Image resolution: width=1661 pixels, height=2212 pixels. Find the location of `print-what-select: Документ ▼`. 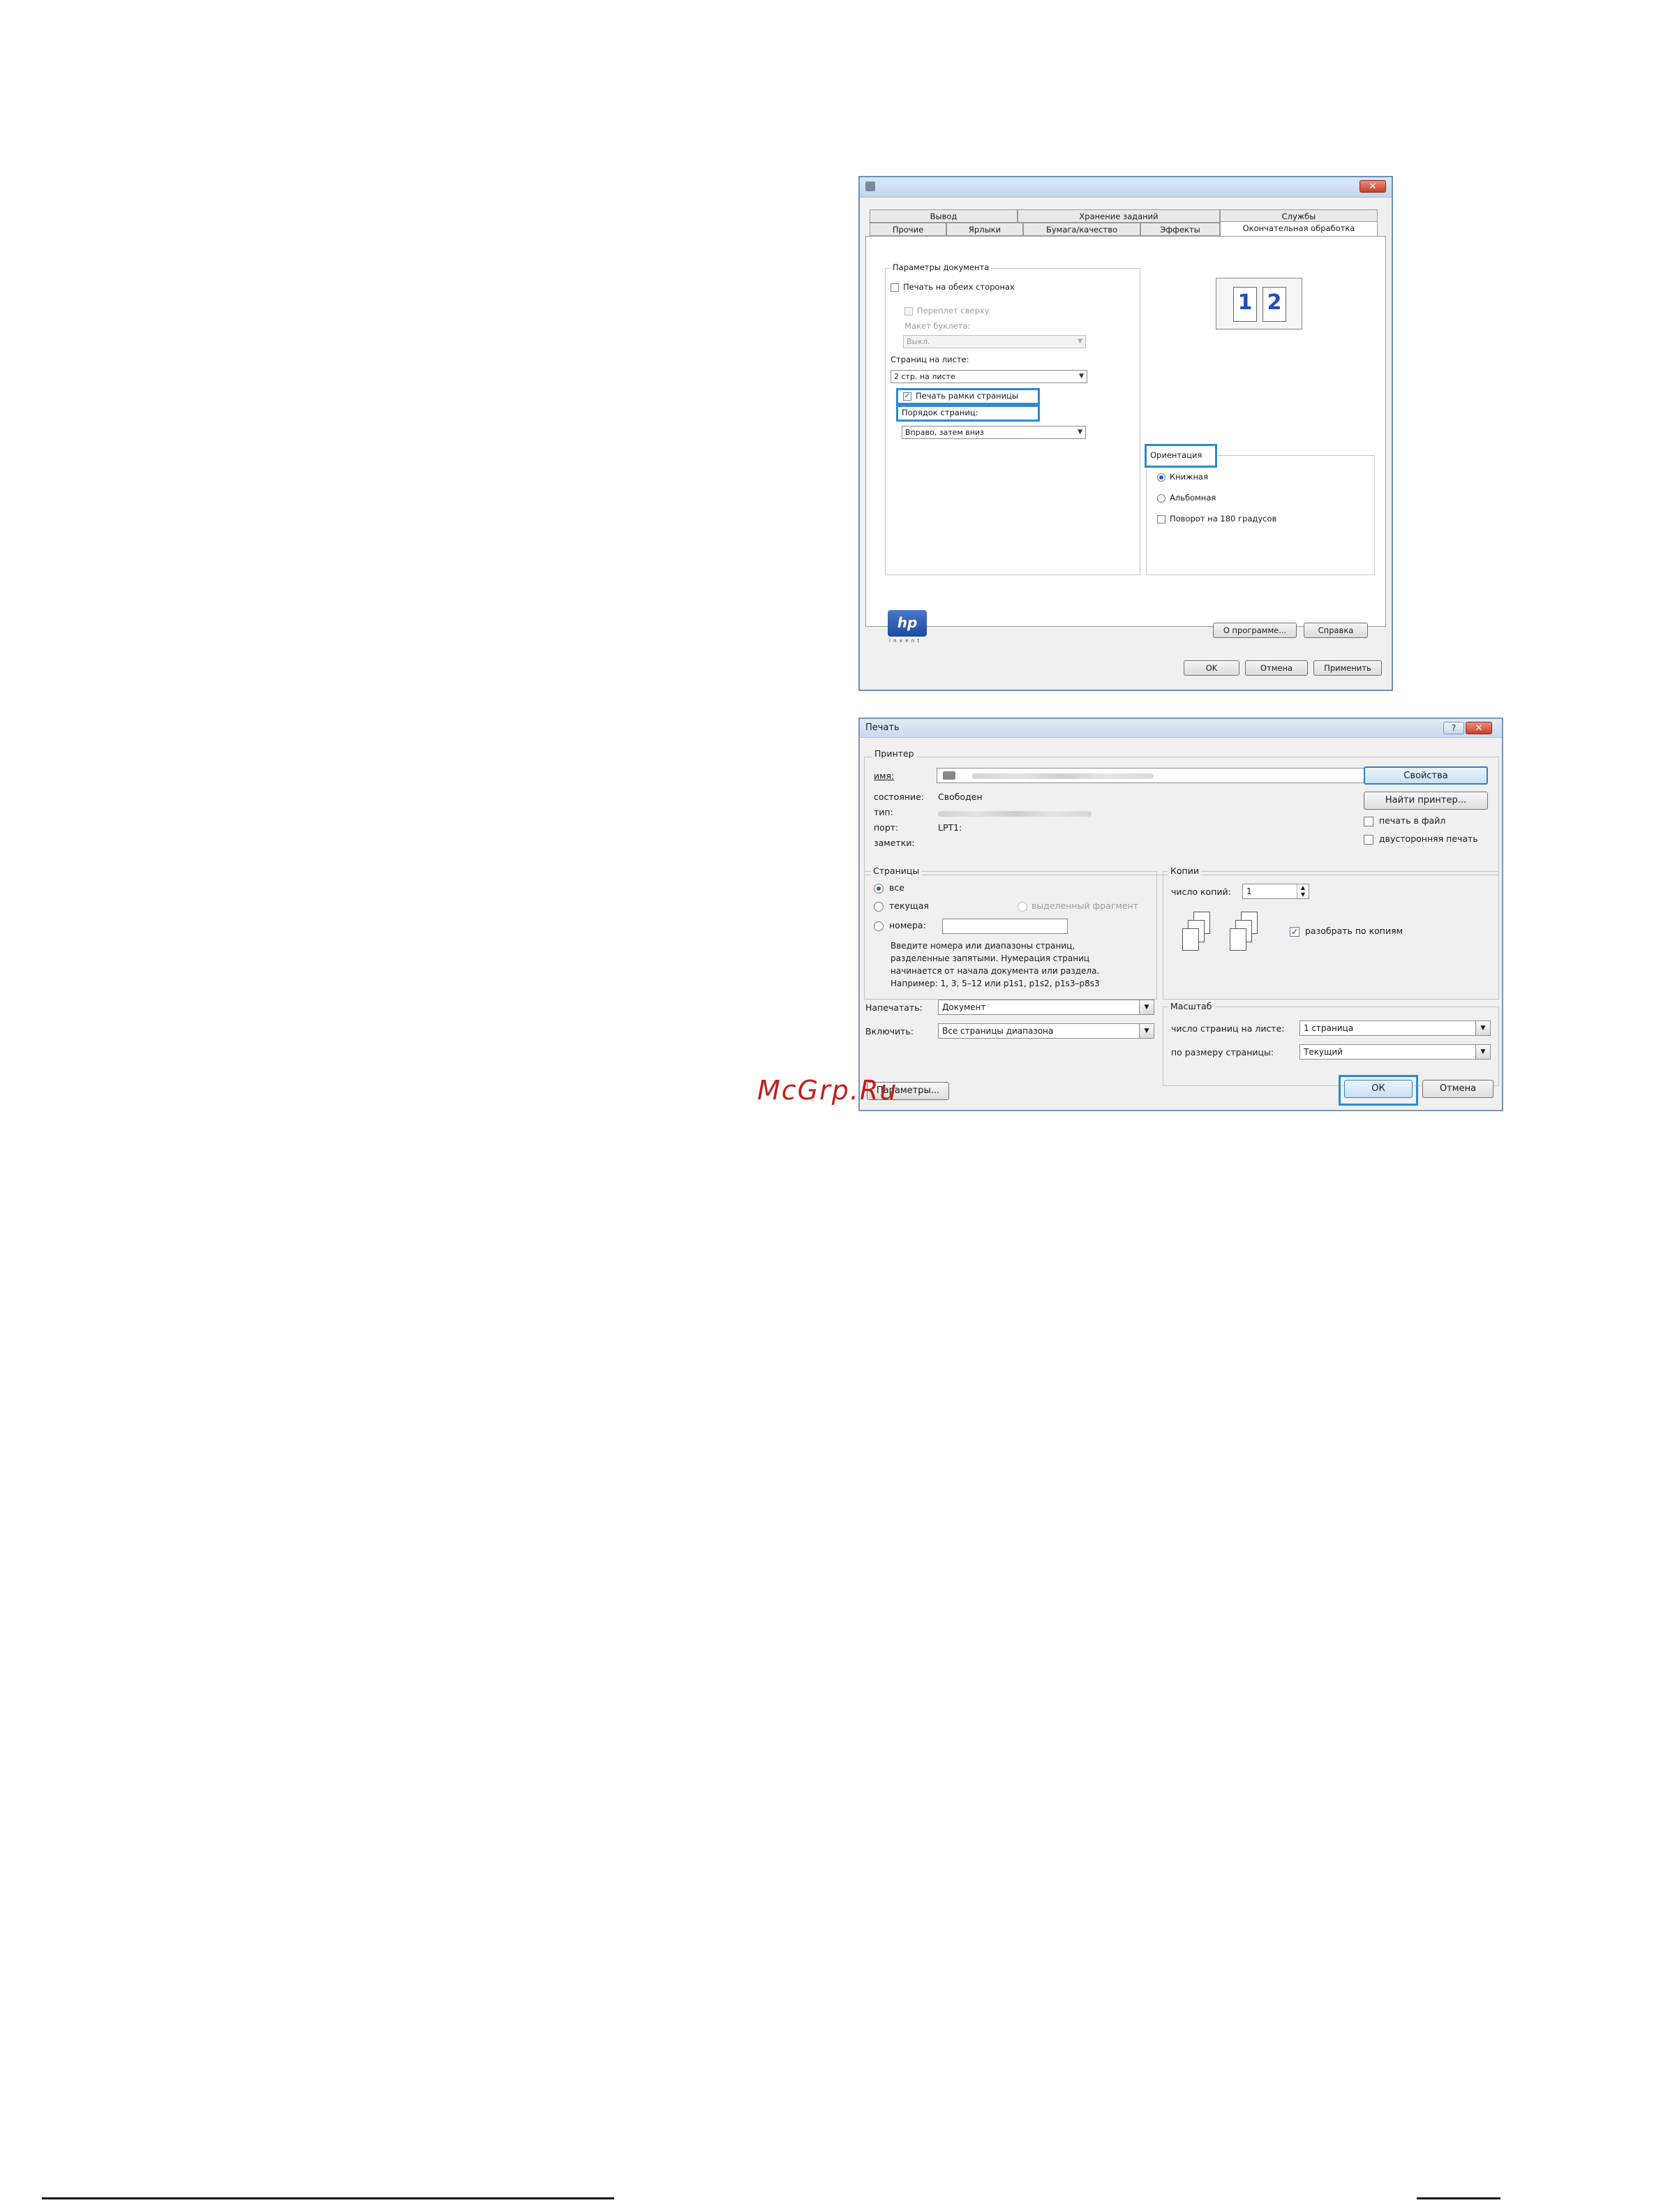

print-what-select: Документ ▼ is located at coordinates (1046, 1007).